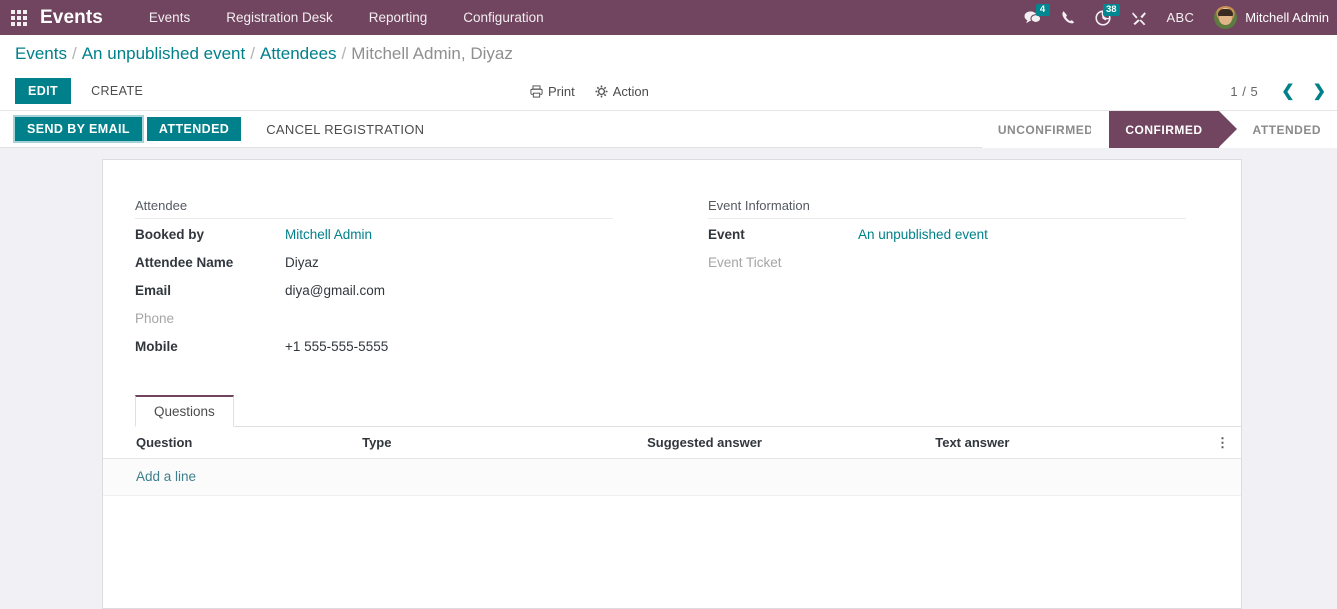 This screenshot has width=1337, height=609. I want to click on tools-icon, so click(1138, 18).